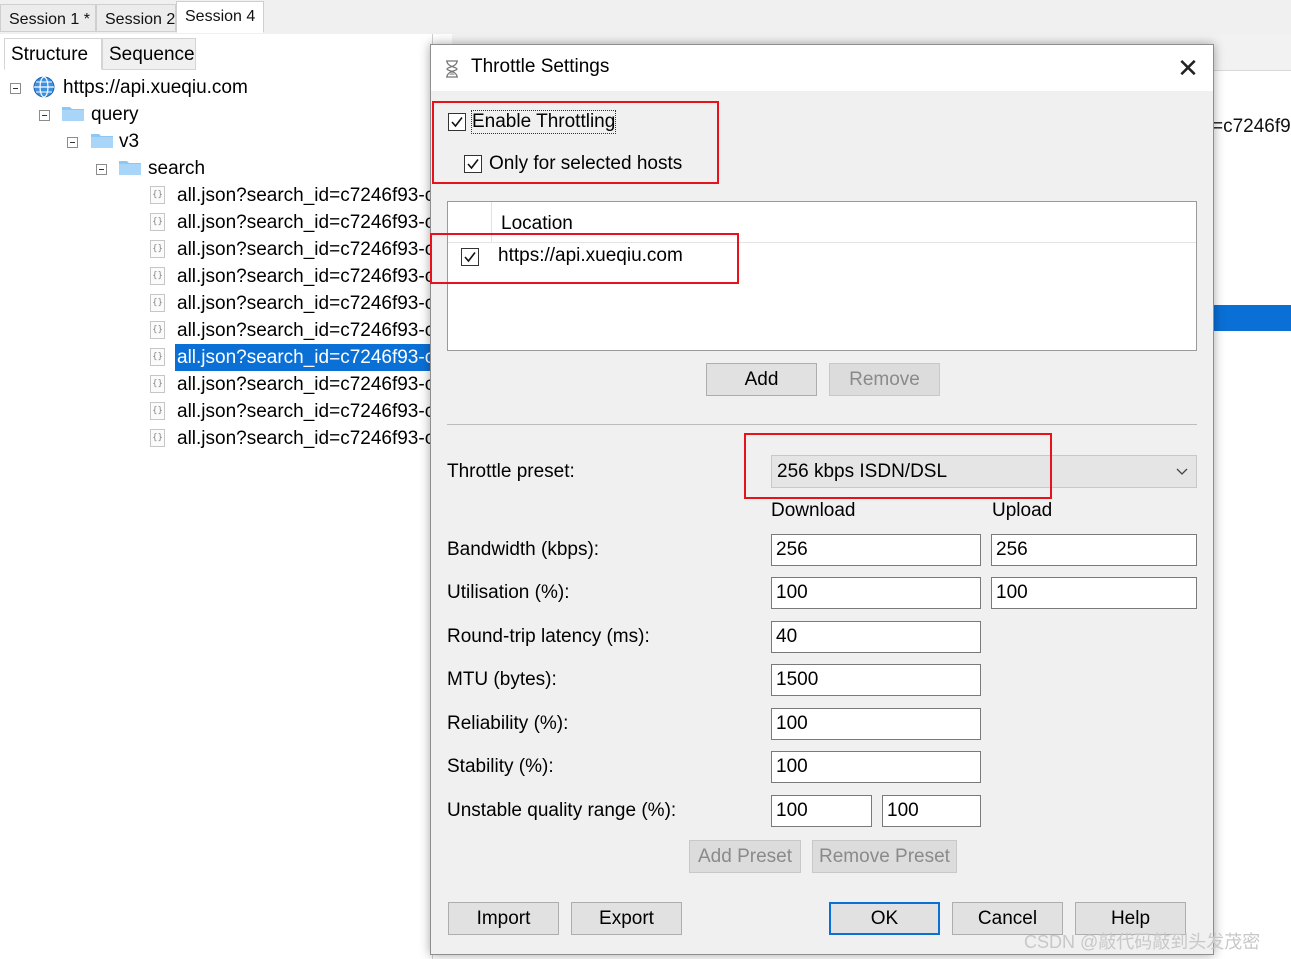  I want to click on add-button: Add, so click(761, 379).